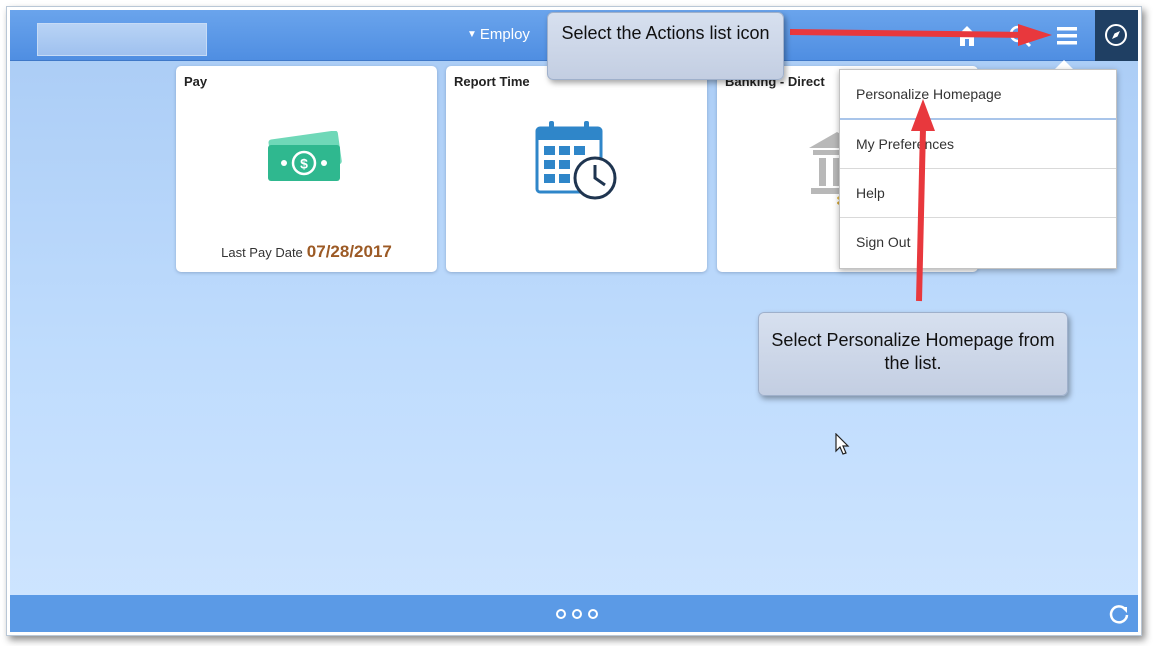 Image resolution: width=1153 pixels, height=646 pixels. I want to click on homepage-selector: ▼ Employ, so click(498, 34).